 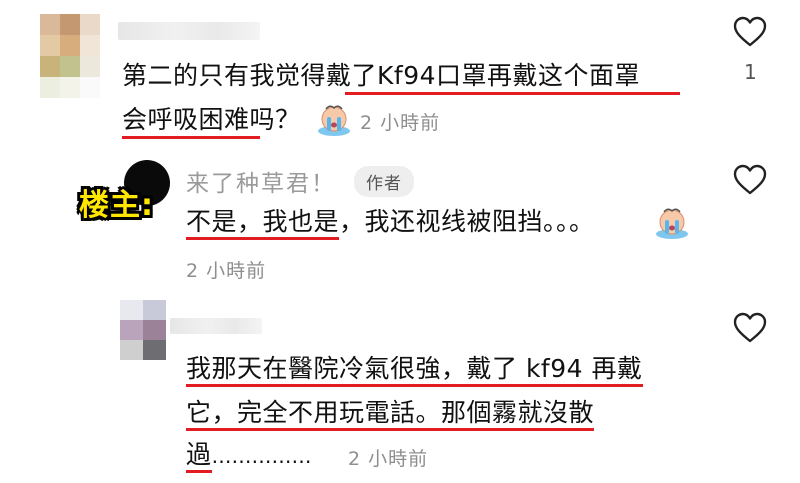 What do you see at coordinates (226, 271) in the screenshot?
I see `reply-time: 2 小時前` at bounding box center [226, 271].